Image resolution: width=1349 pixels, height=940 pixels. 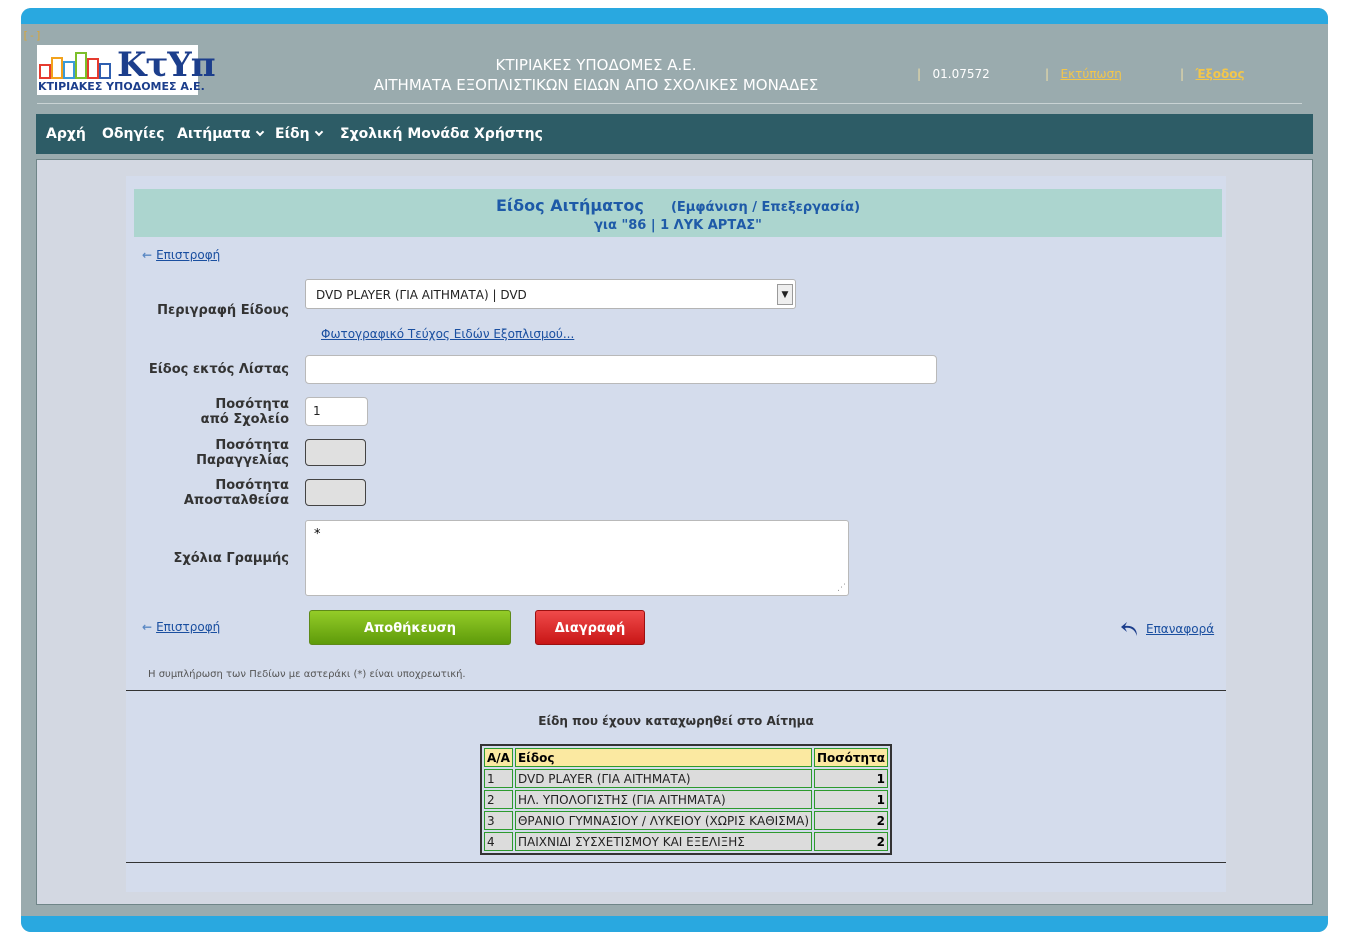 What do you see at coordinates (676, 721) in the screenshot?
I see `items-table-title: Είδη που έχουν καταχωρηθεί στο Αίτημα` at bounding box center [676, 721].